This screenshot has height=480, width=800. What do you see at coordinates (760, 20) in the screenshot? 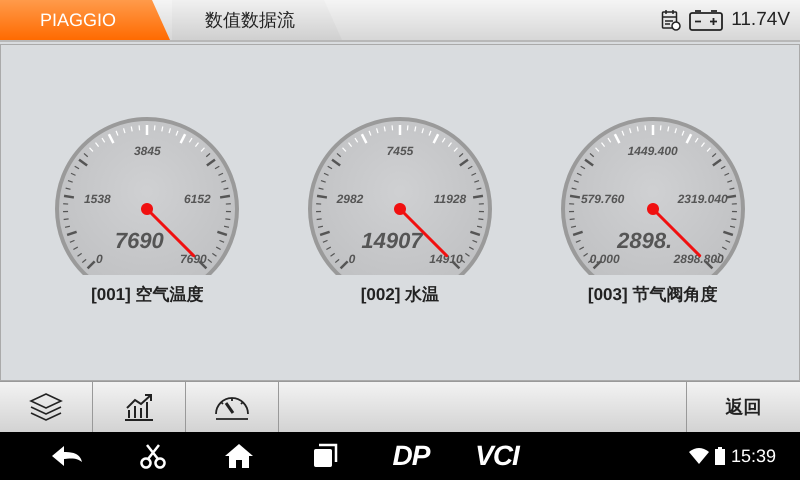
I see `voltage-reading: 11.74V` at bounding box center [760, 20].